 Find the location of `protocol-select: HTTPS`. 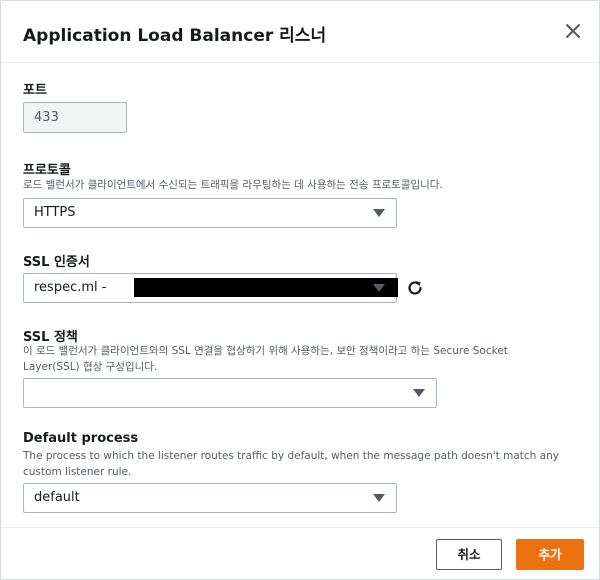

protocol-select: HTTPS is located at coordinates (210, 213).